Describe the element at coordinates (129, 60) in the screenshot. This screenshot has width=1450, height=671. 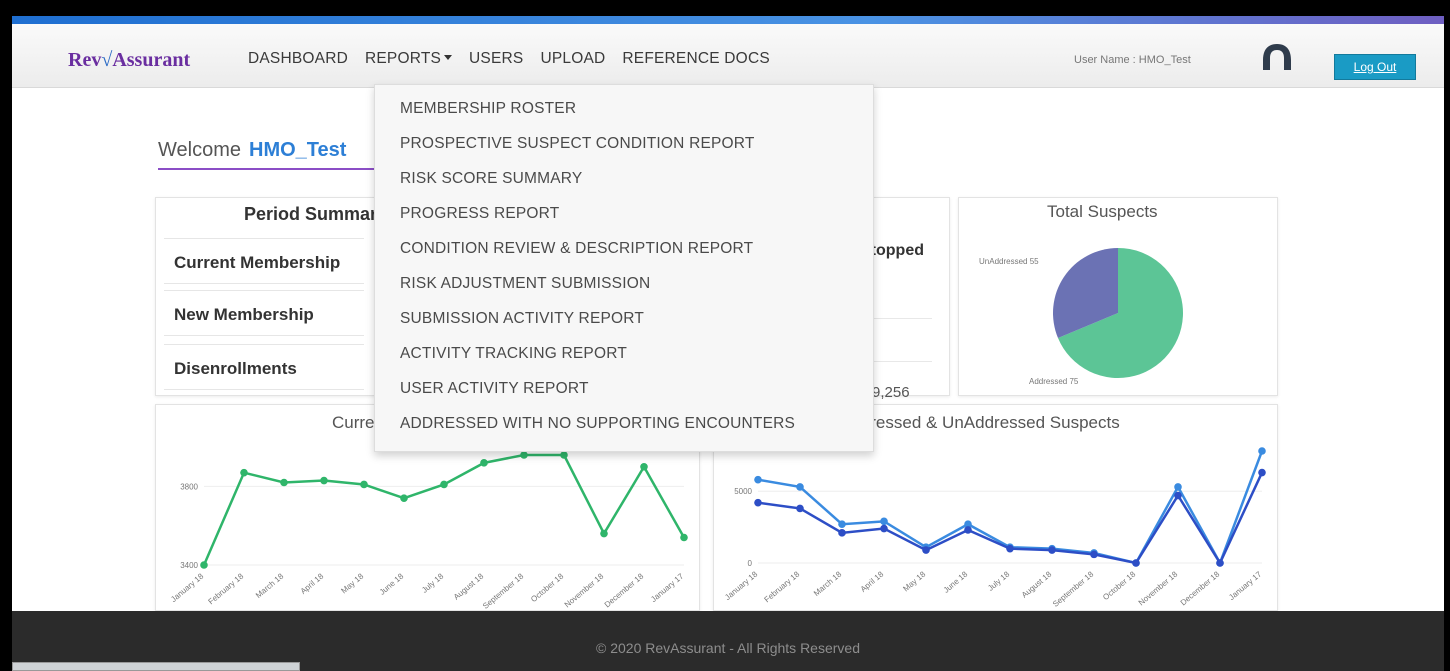
I see `logo: Rev√Assurant` at that location.